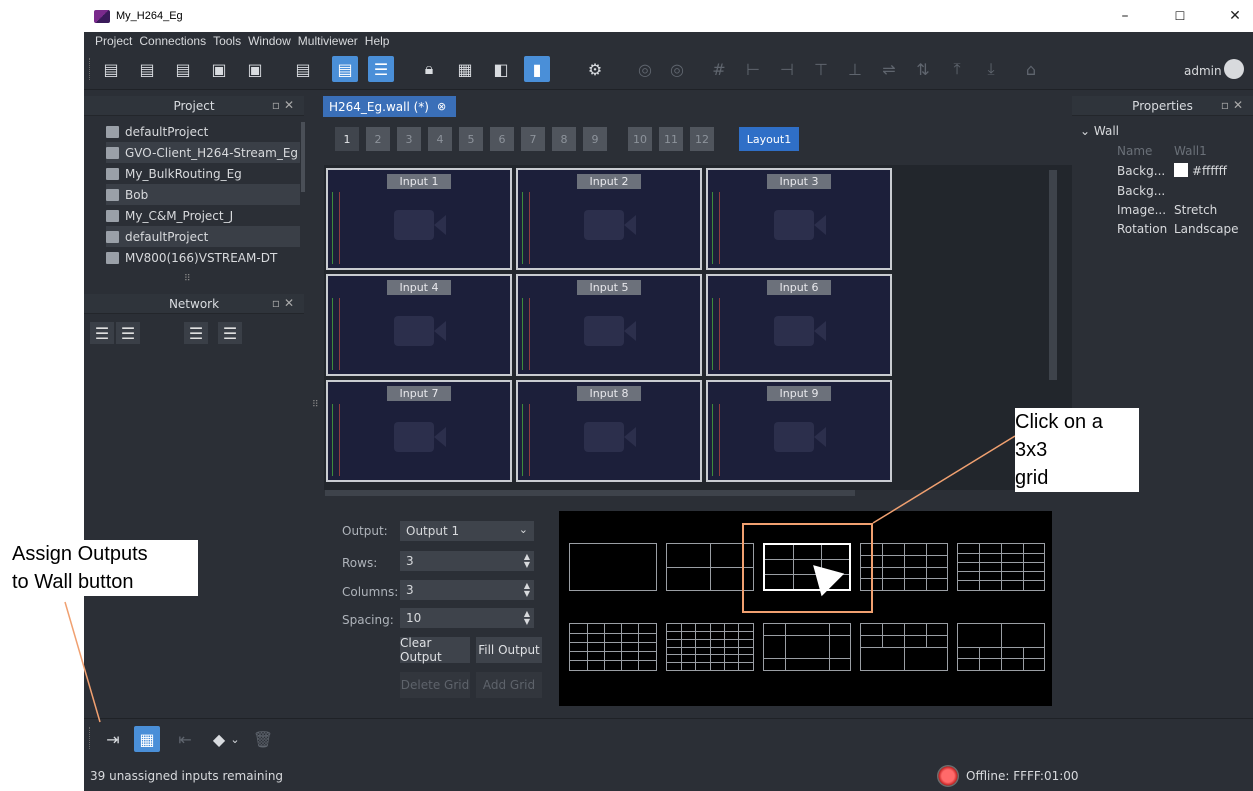  Describe the element at coordinates (1059, 436) in the screenshot. I see `callout-grid-line1: Click on a 3x3` at that location.